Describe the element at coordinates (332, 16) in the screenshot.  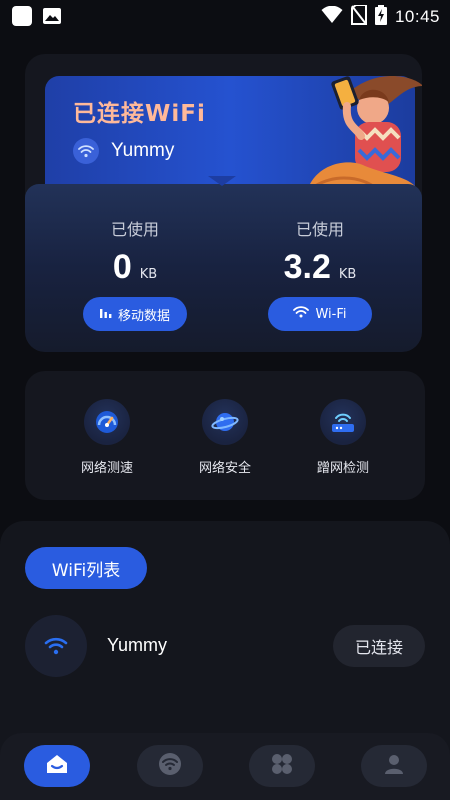
I see `wifi-signal-icon` at that location.